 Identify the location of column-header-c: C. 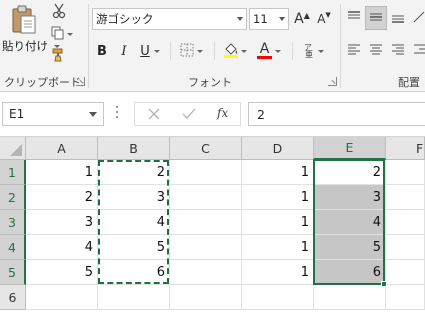
(206, 148).